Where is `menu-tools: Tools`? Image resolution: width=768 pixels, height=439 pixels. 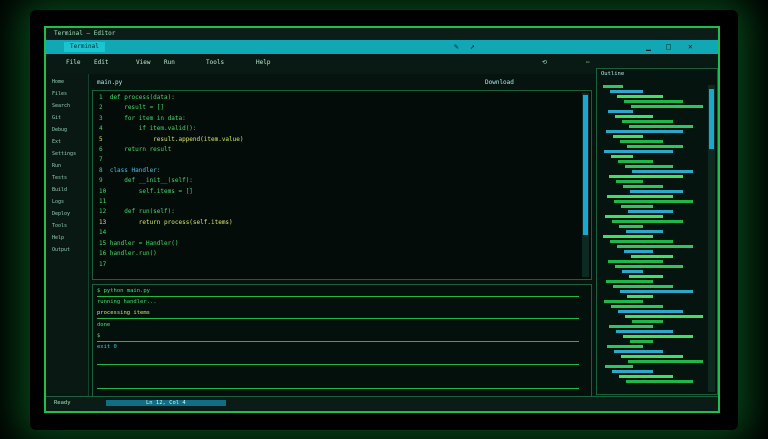
menu-tools: Tools is located at coordinates (215, 62).